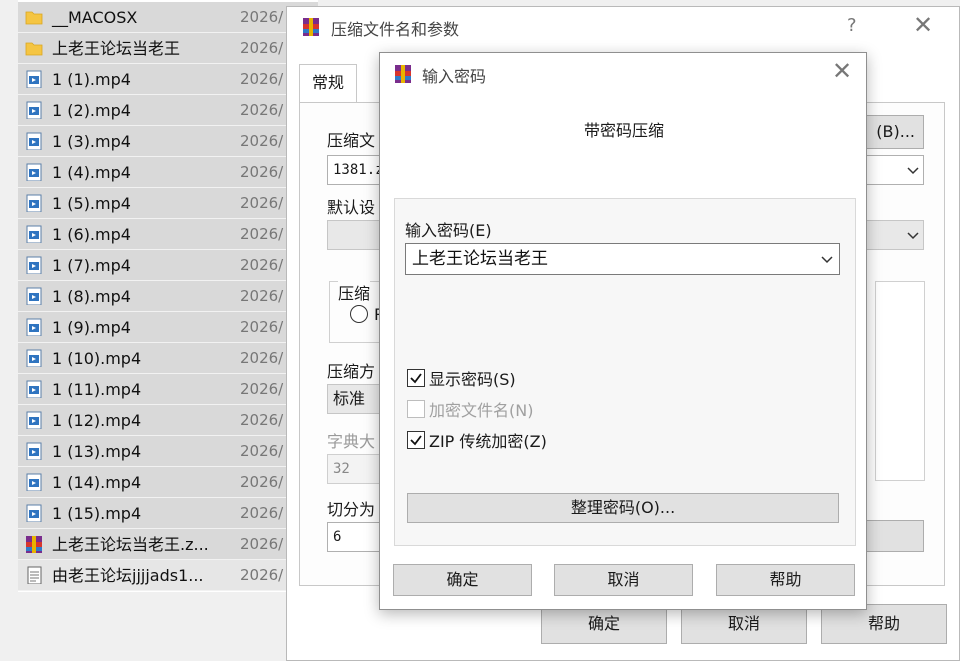 This screenshot has height=661, width=960. I want to click on checkbox-label: ZIP 传统加密(Z), so click(488, 441).